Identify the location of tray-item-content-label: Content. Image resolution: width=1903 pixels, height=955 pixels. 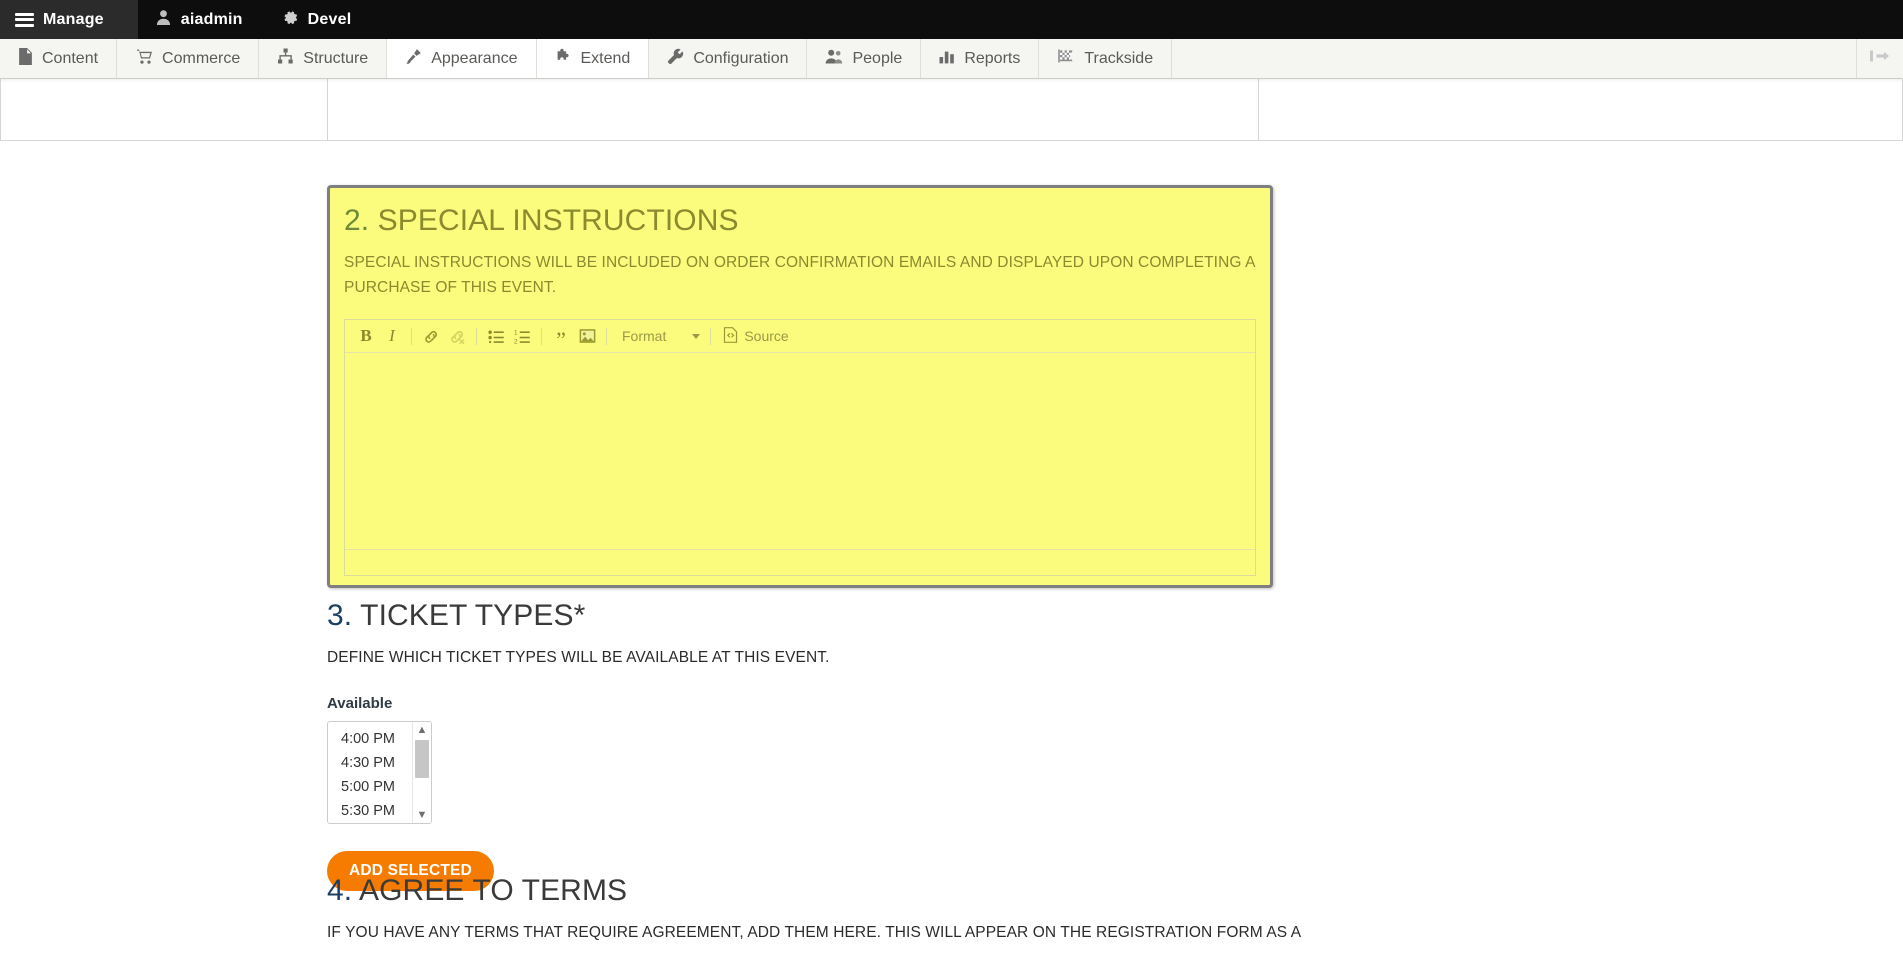
(70, 58).